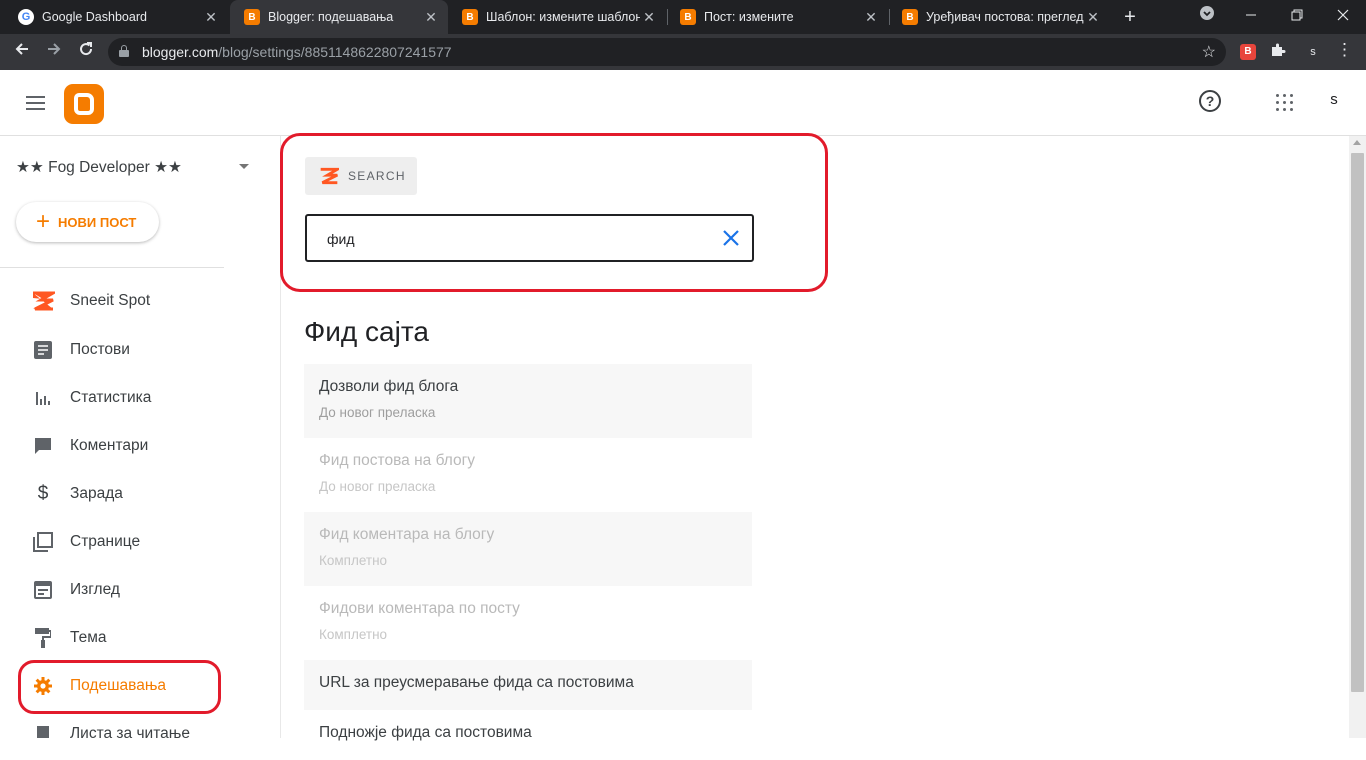  I want to click on profile-avatar: s, so click(1313, 52).